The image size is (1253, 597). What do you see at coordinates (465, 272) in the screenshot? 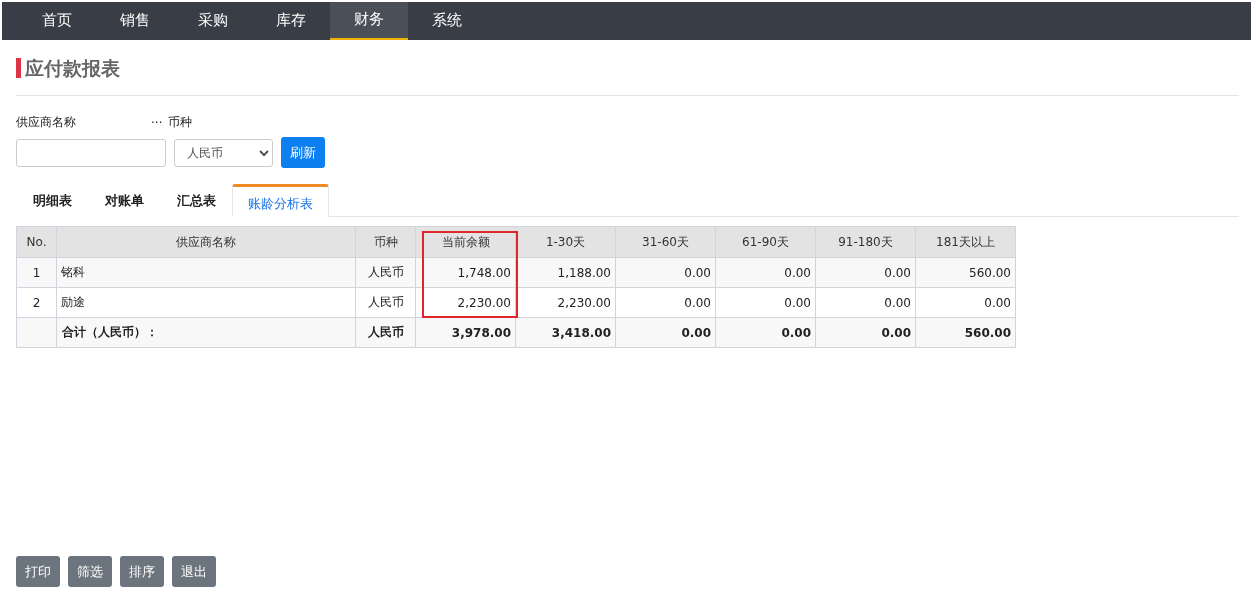
I see `table-cell: 1,748.00` at bounding box center [465, 272].